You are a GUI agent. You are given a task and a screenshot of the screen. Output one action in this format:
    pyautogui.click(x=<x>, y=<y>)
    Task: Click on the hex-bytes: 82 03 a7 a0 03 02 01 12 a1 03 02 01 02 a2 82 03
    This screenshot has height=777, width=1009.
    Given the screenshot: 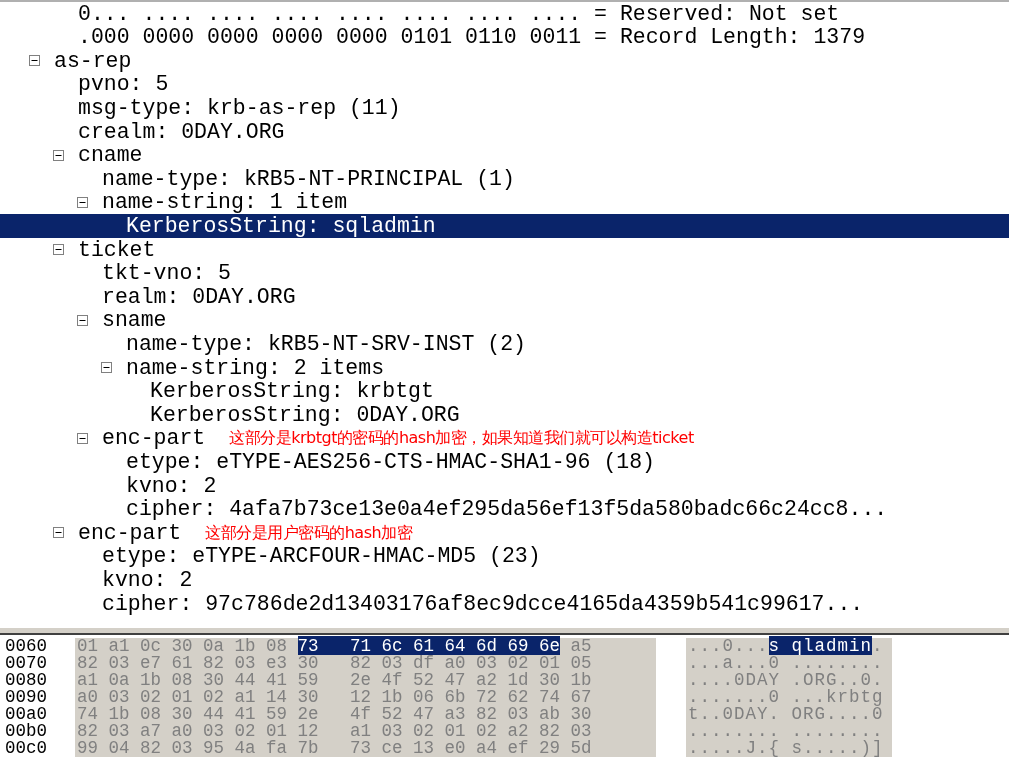 What is the action you would take?
    pyautogui.click(x=365, y=731)
    